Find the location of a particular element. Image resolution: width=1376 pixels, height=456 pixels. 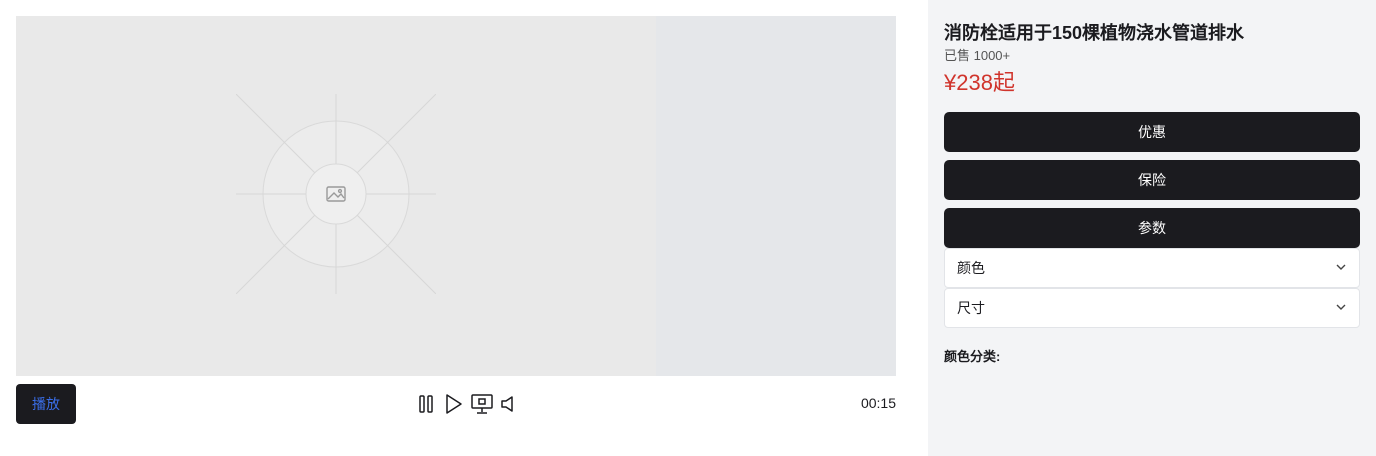

product-price: ¥238起 is located at coordinates (979, 82).